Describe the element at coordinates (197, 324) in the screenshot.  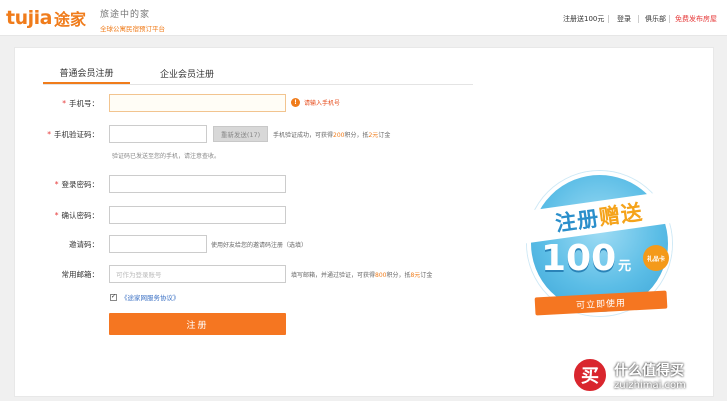
I see `register-submit-button: 注册` at that location.